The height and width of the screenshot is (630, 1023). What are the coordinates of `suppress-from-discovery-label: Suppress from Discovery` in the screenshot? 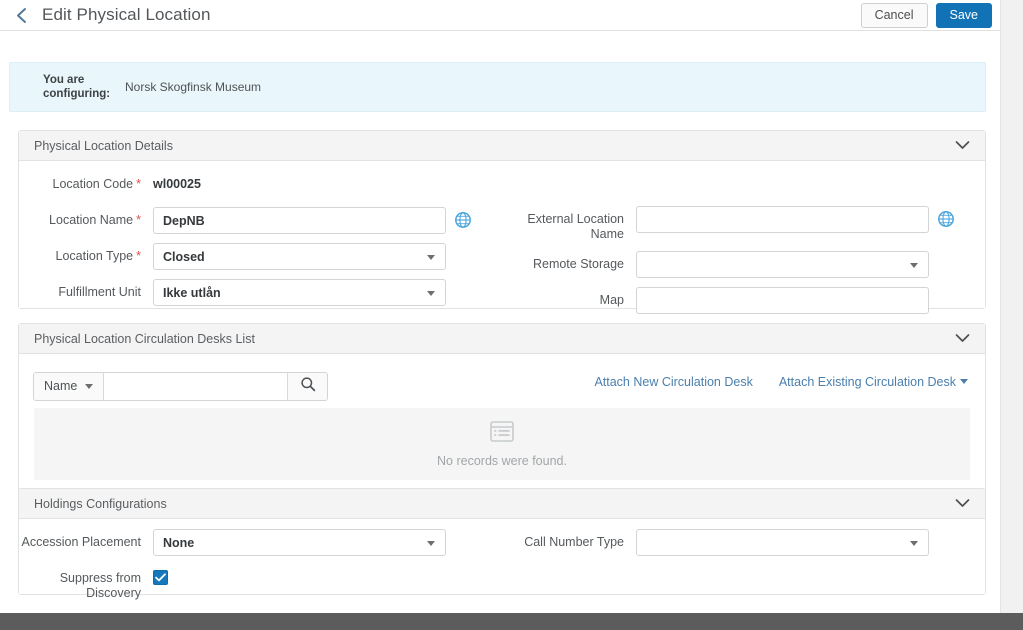 It's located at (100, 585).